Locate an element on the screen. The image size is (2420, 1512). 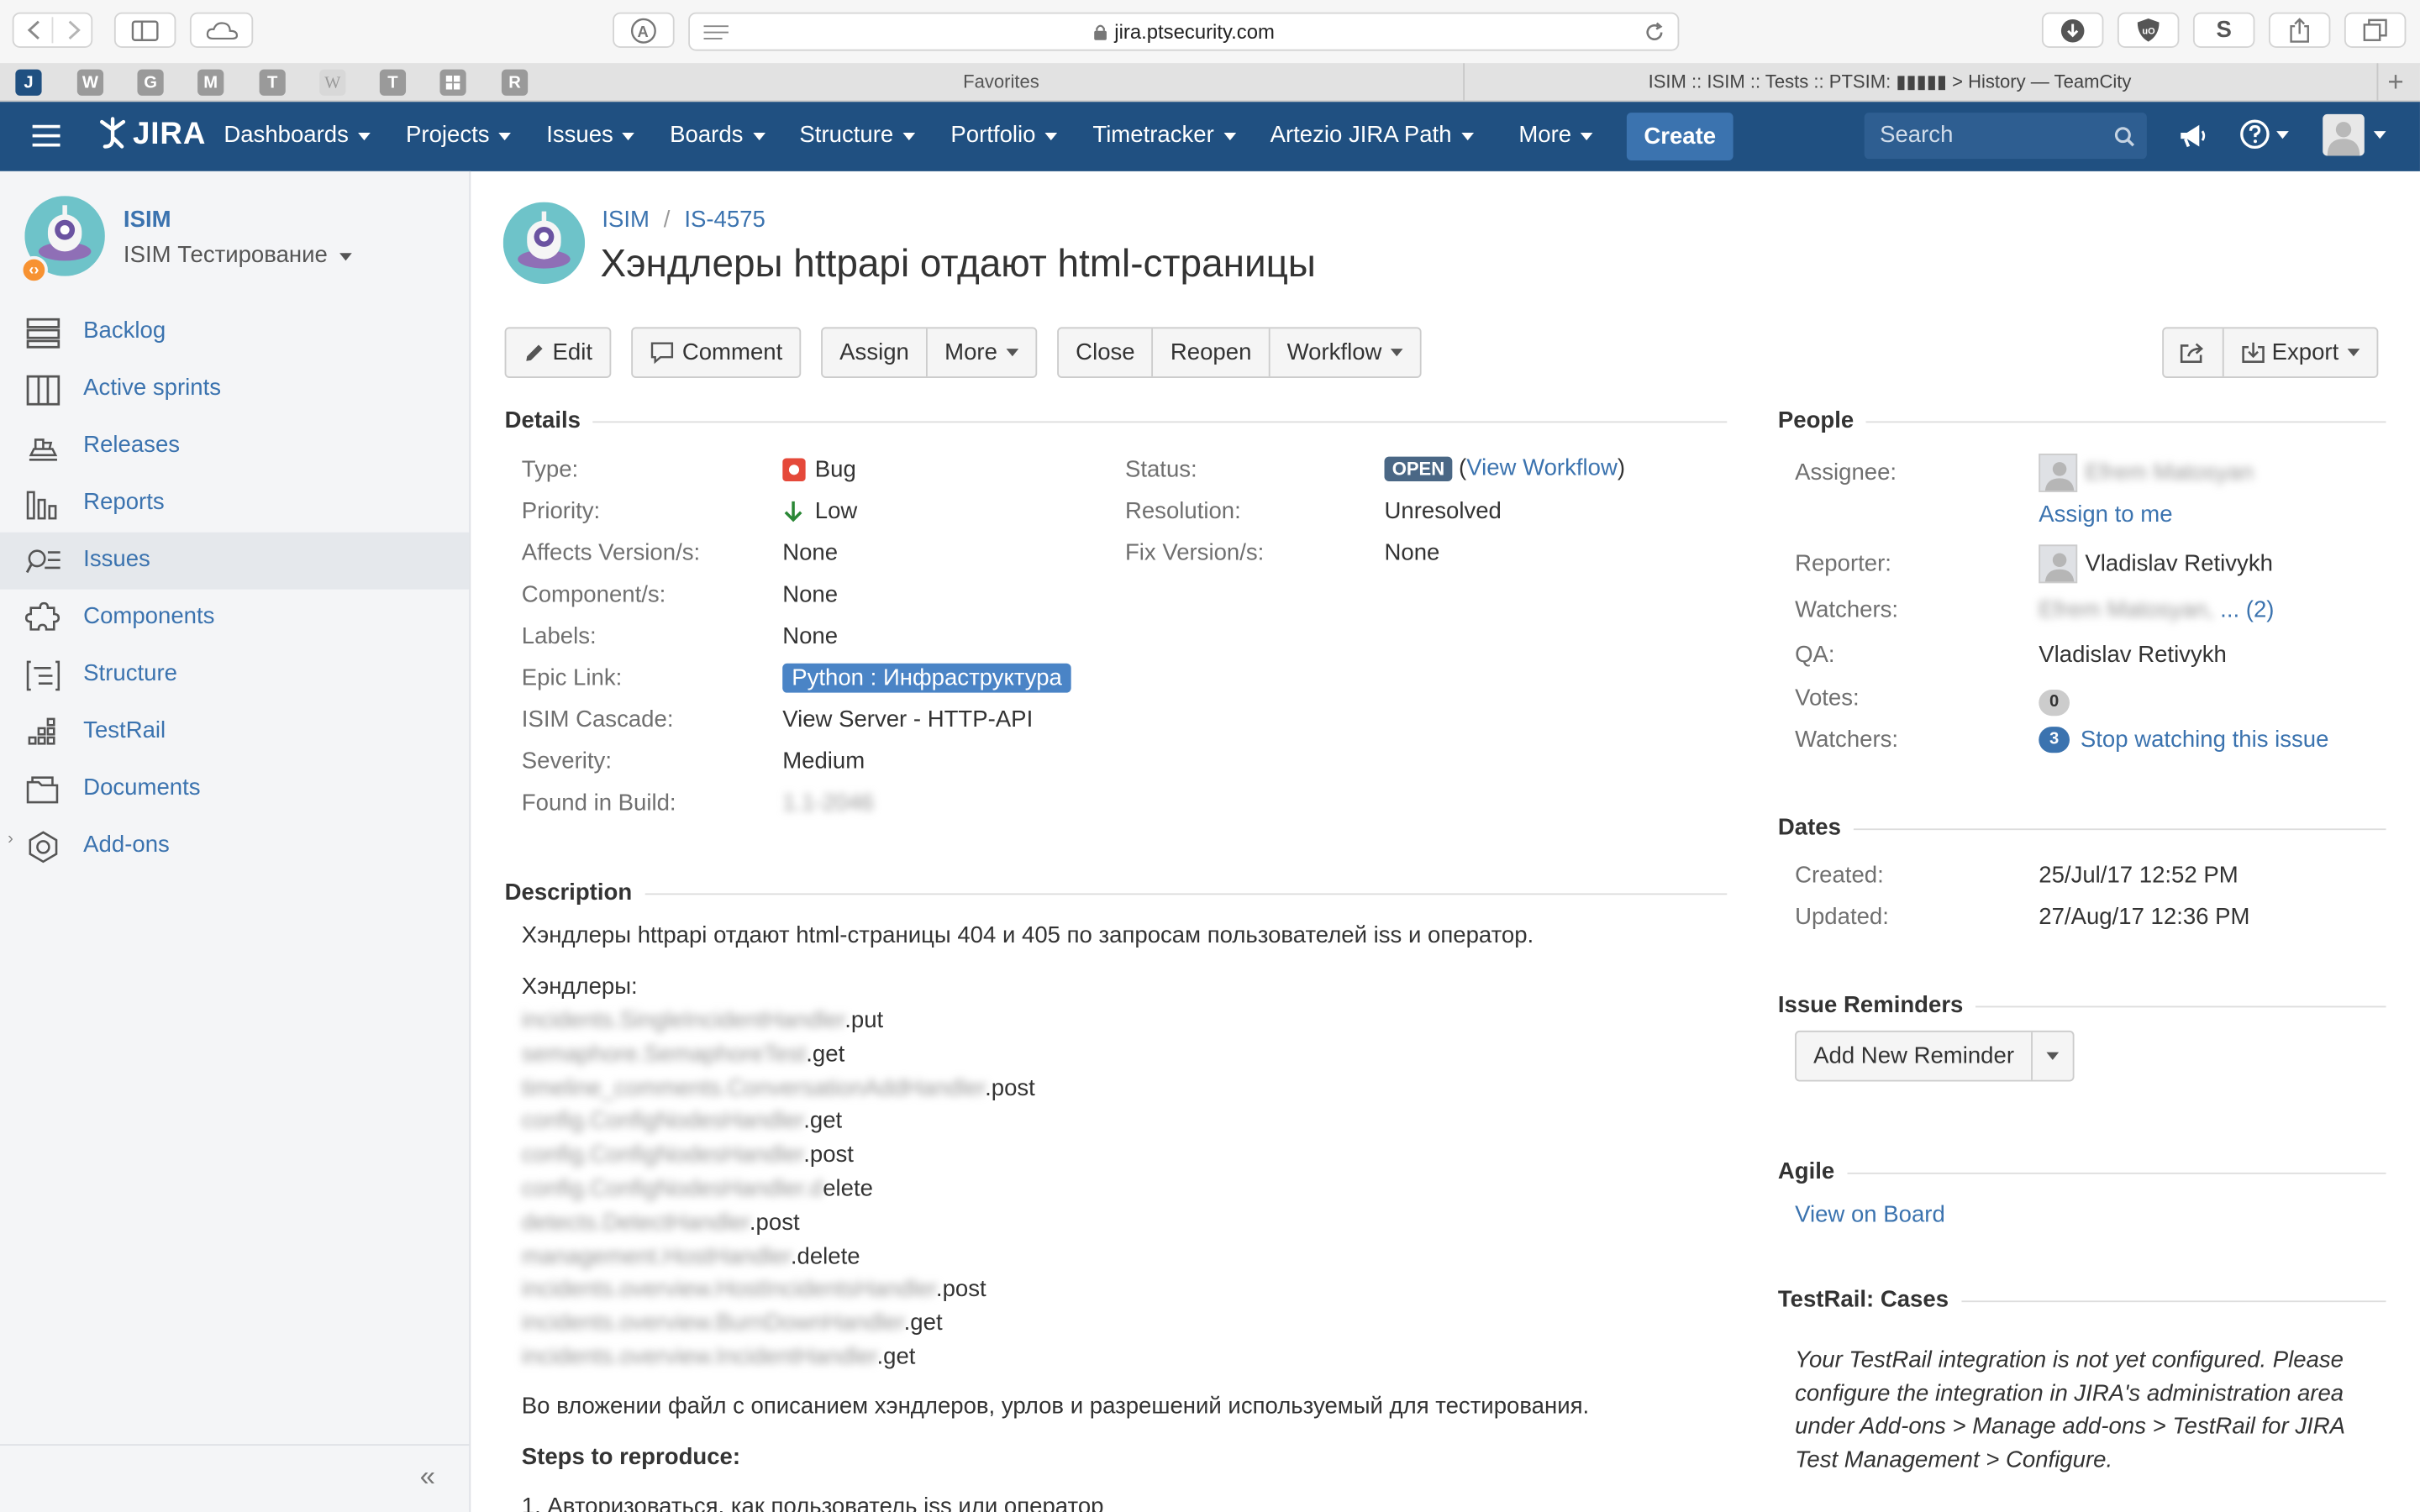
reporter-label: Reporter: is located at coordinates (1843, 563).